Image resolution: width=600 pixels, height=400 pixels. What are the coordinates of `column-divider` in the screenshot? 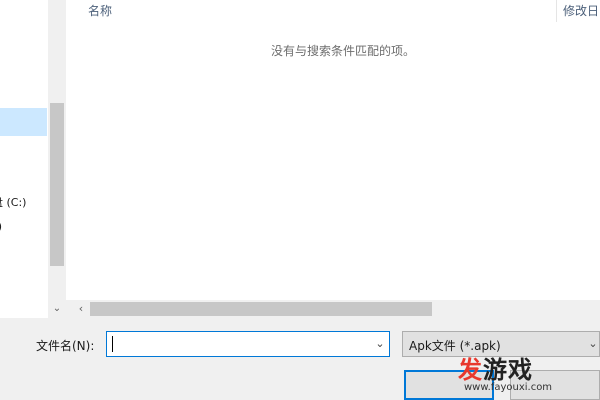 It's located at (556, 11).